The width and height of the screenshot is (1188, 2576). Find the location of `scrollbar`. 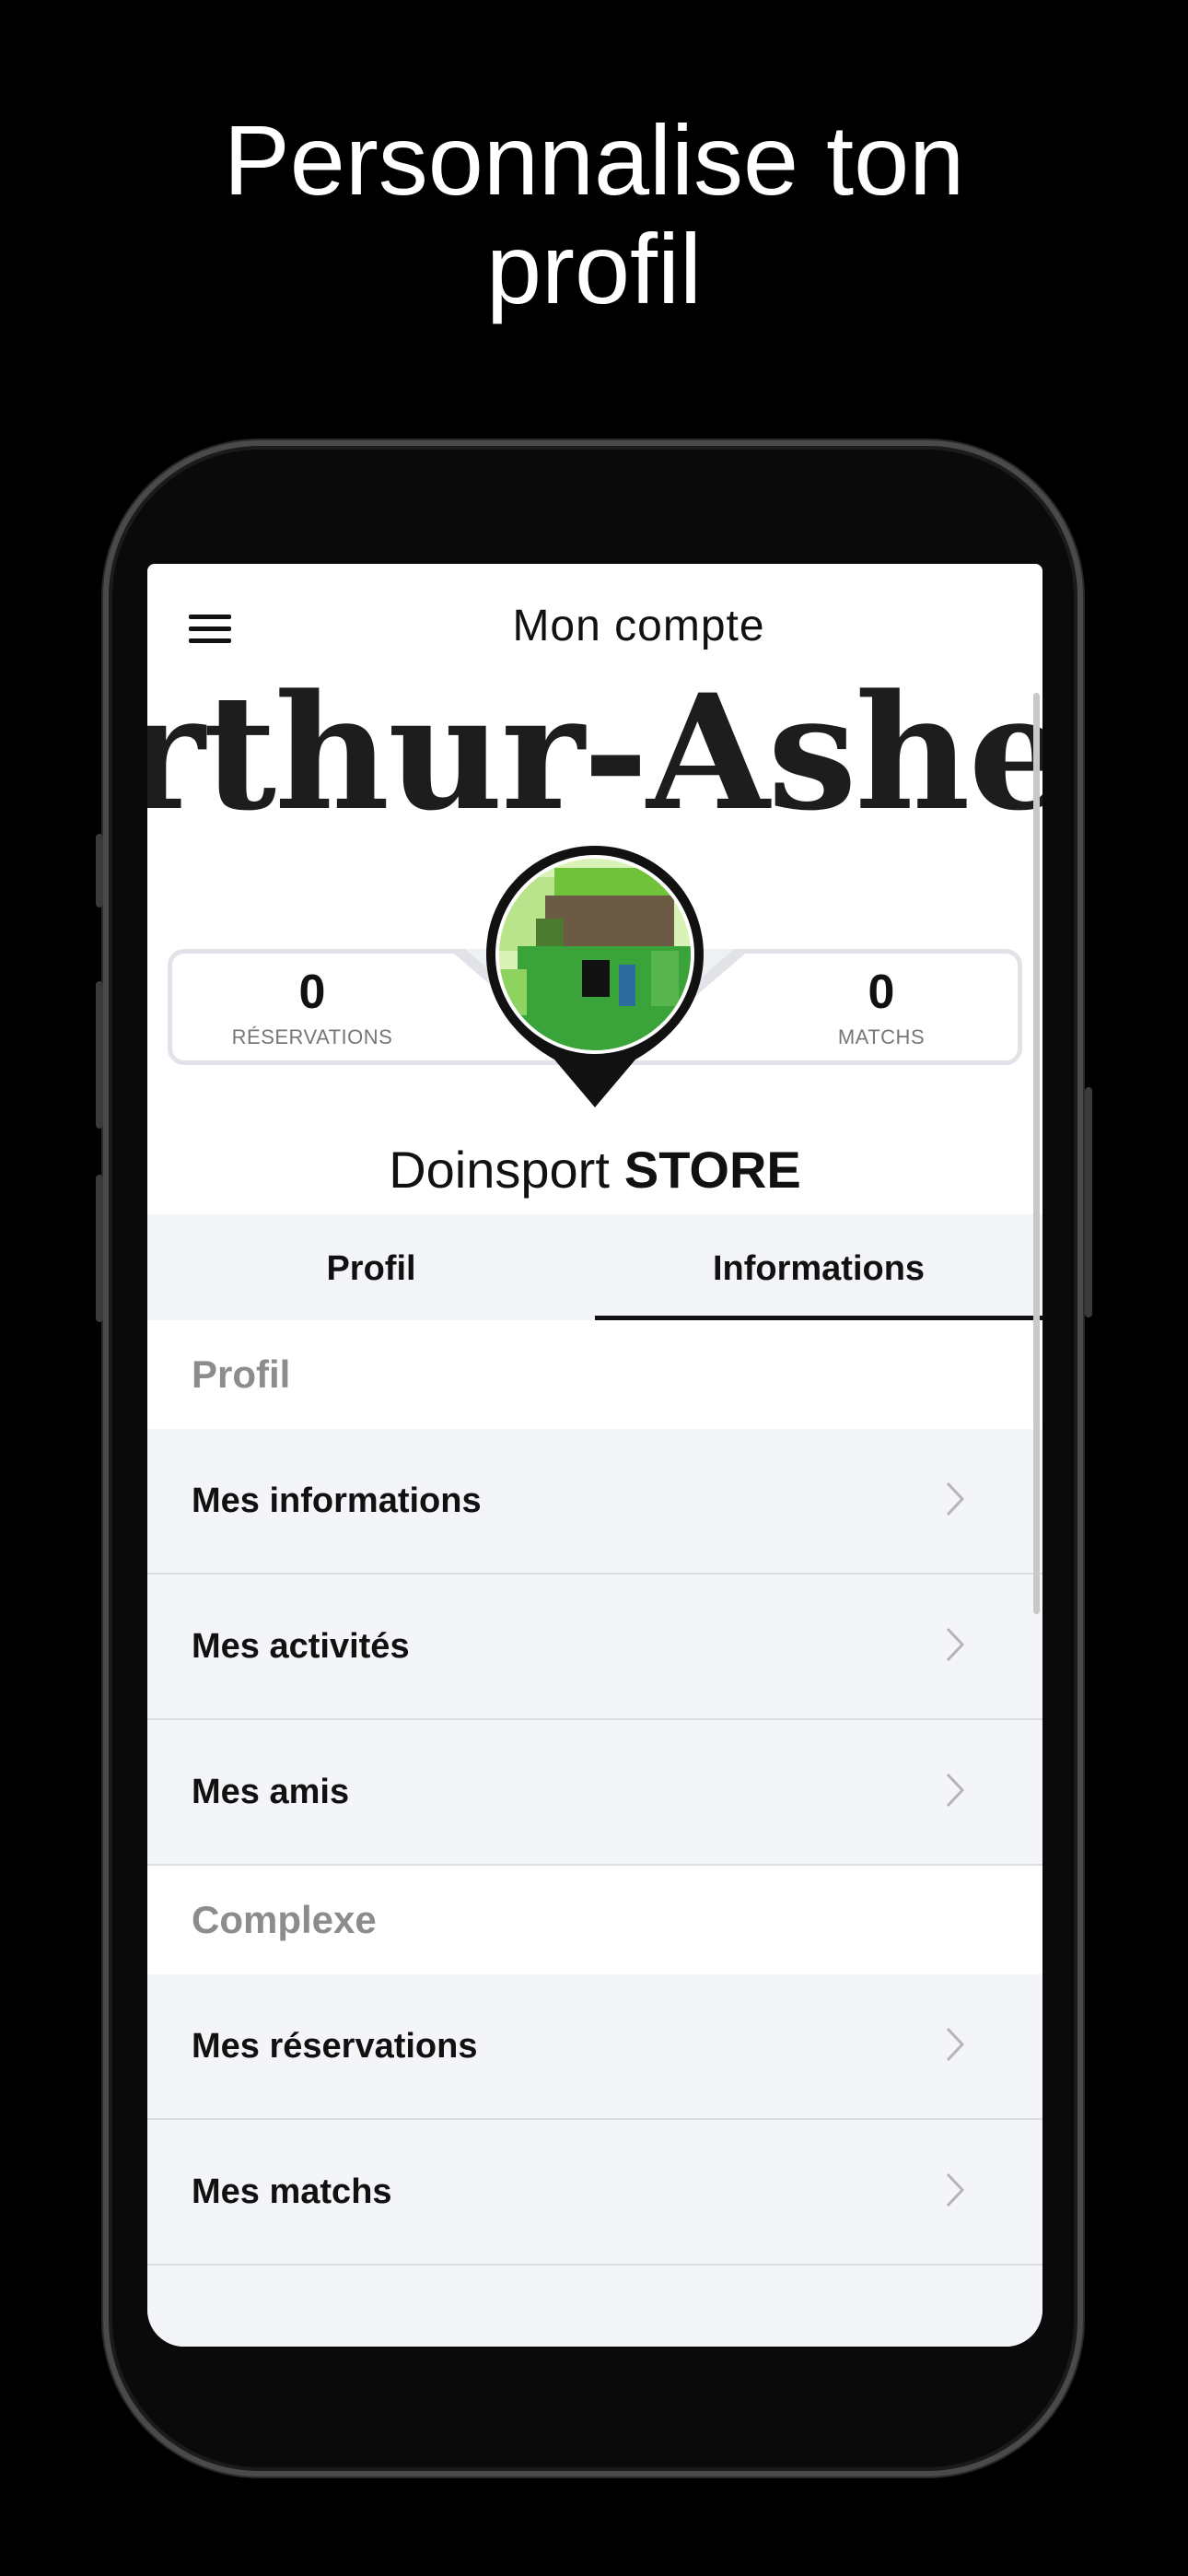

scrollbar is located at coordinates (1036, 1153).